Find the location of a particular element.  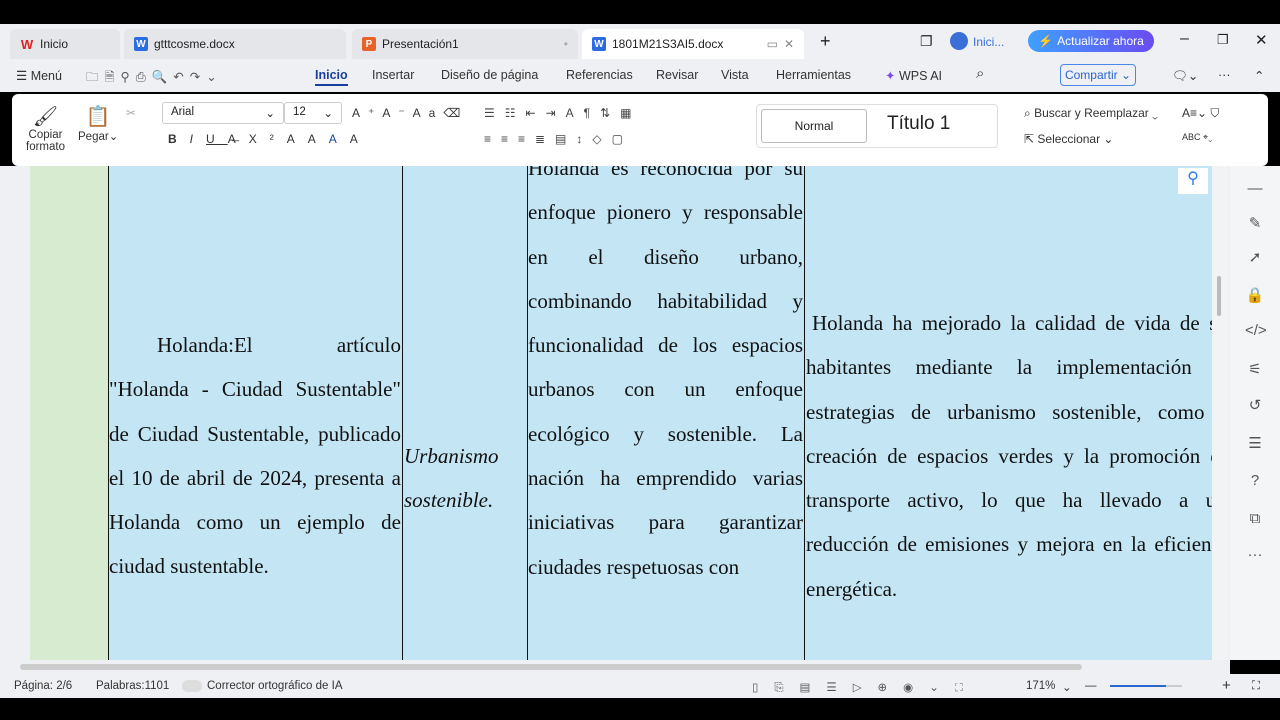

clipboard-icon: 📋 is located at coordinates (98, 117).